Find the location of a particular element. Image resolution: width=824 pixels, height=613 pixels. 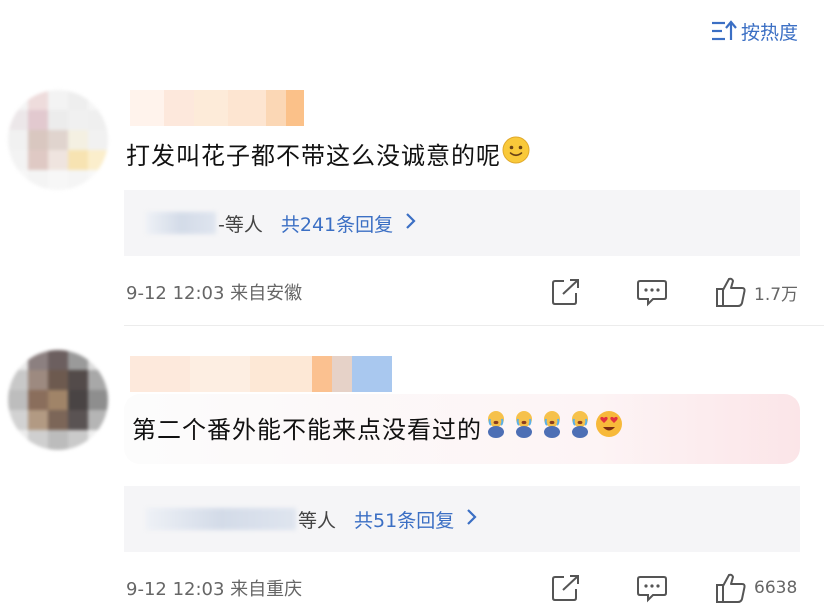

reply-count: 共241条回复 is located at coordinates (337, 224).